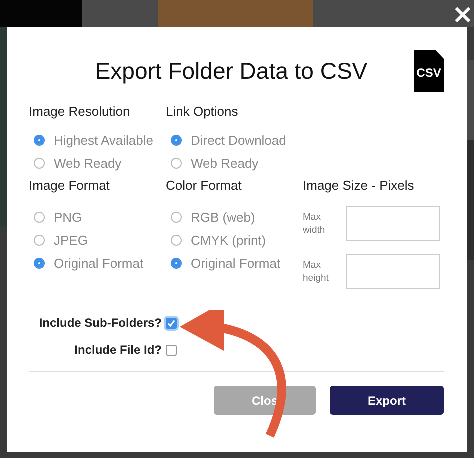 The width and height of the screenshot is (474, 458). Describe the element at coordinates (359, 186) in the screenshot. I see `group-heading: Image Size - Pixels` at that location.